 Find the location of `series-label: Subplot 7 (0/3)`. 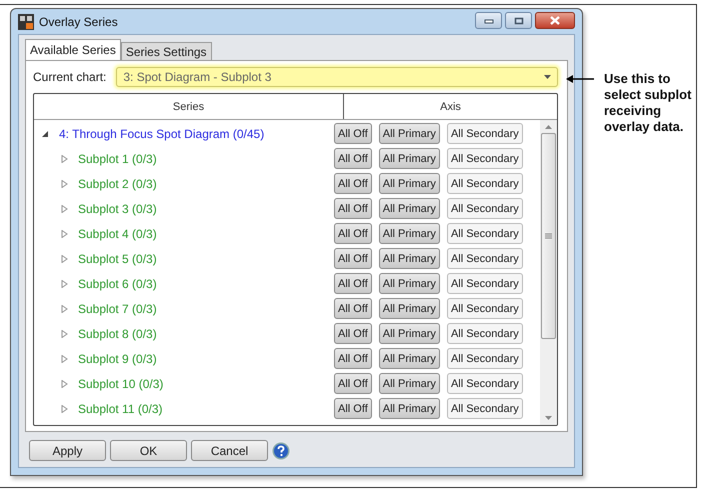

series-label: Subplot 7 (0/3) is located at coordinates (117, 309).